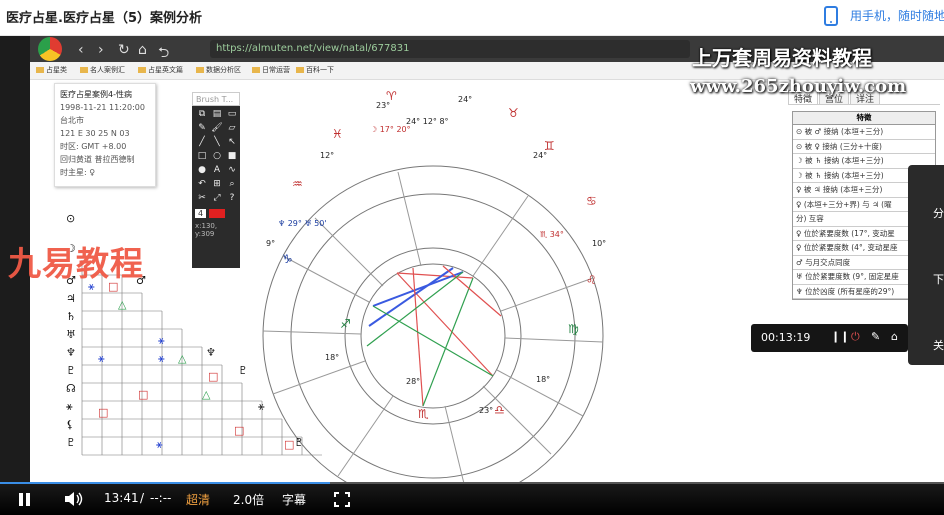 Image resolution: width=944 pixels, height=515 pixels. What do you see at coordinates (232, 156) in the screenshot?
I see `fill-rect-icon: ■` at bounding box center [232, 156].